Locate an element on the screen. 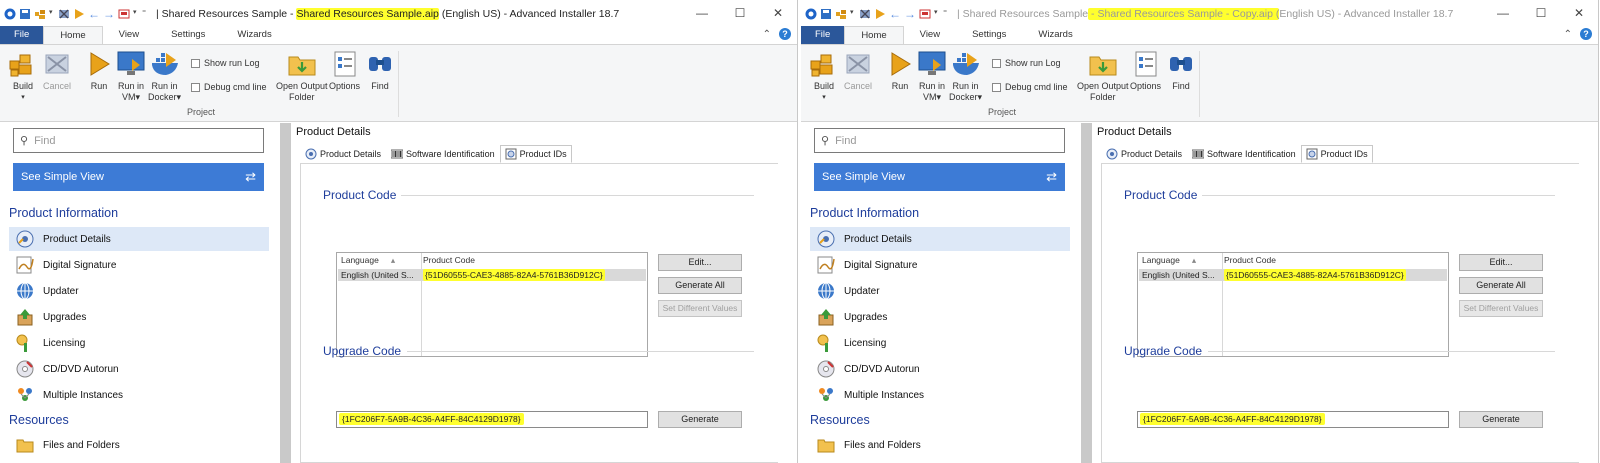  licensing-nav: Licensing is located at coordinates (940, 343).